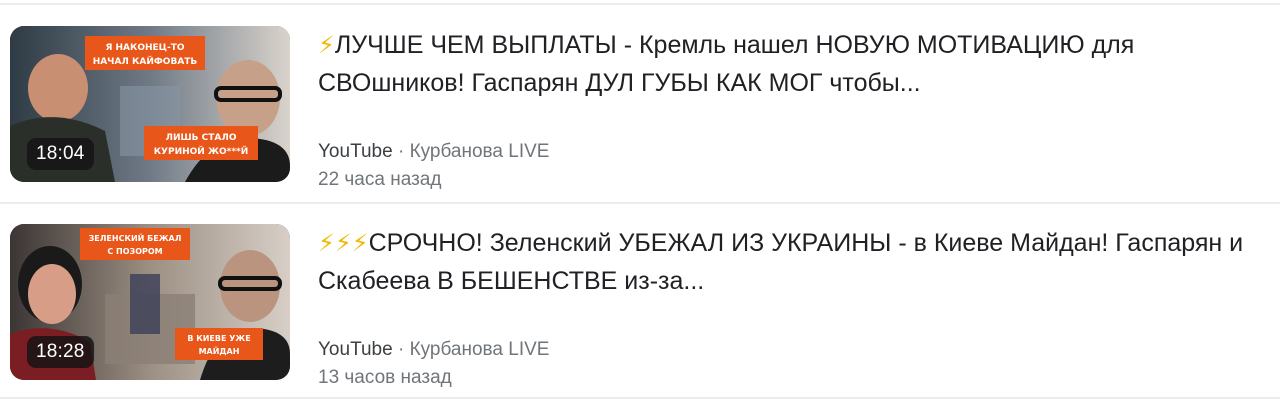 This screenshot has height=400, width=1280. Describe the element at coordinates (326, 45) in the screenshot. I see `lightning-icon: ⚡` at that location.